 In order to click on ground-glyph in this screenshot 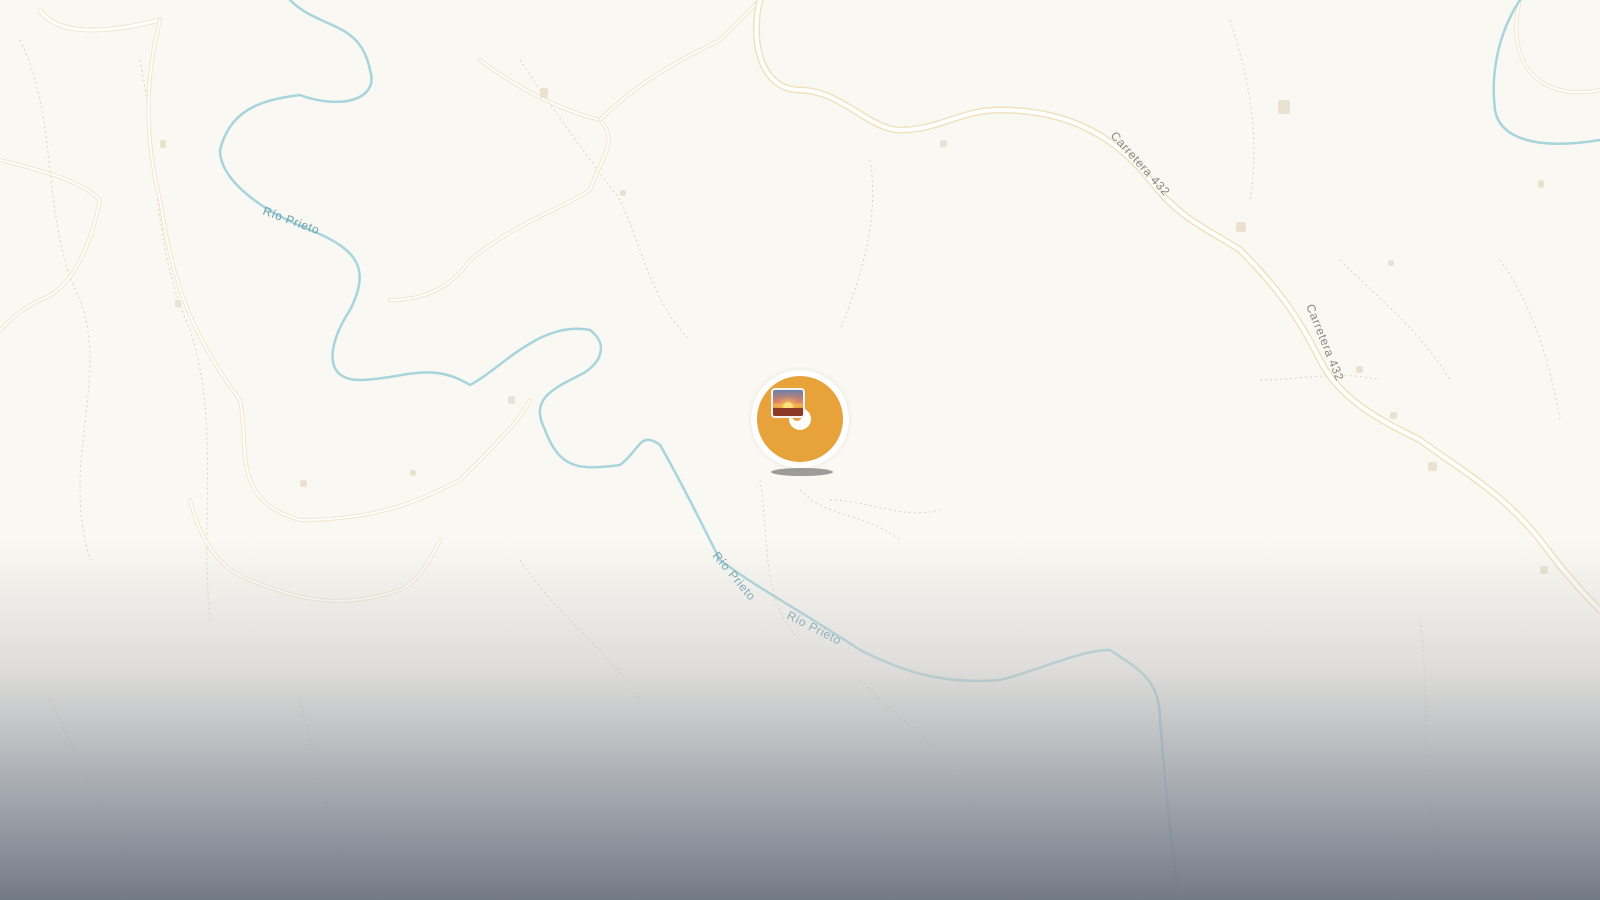, I will do `click(788, 412)`.